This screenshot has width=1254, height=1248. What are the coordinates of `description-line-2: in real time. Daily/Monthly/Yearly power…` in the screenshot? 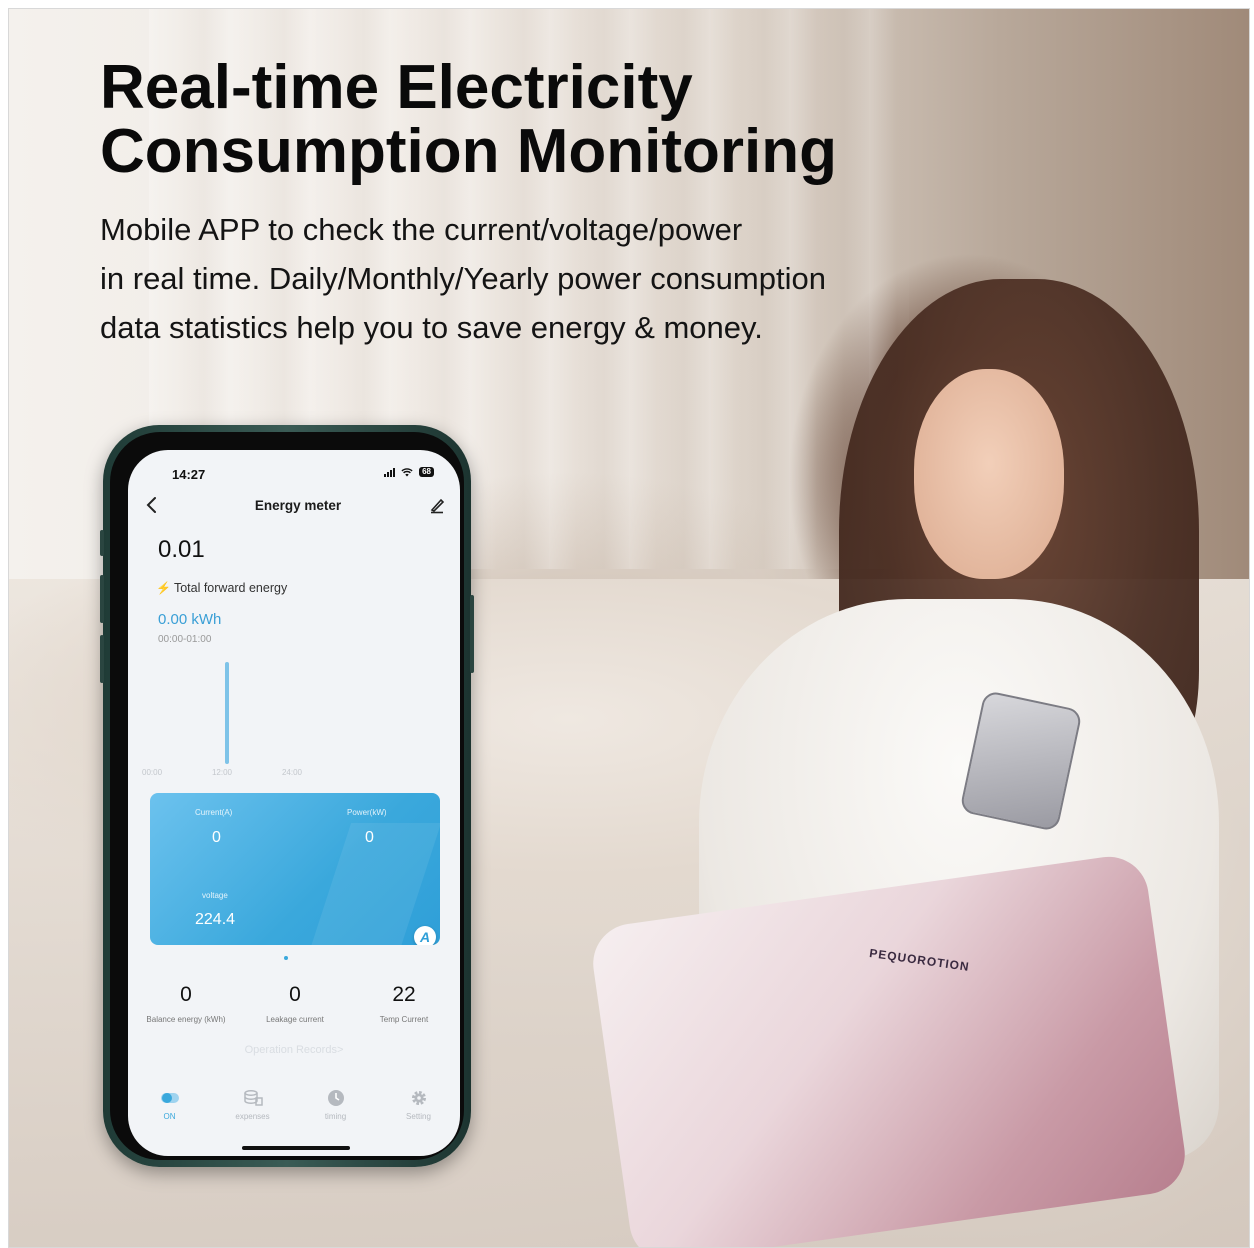 It's located at (463, 278).